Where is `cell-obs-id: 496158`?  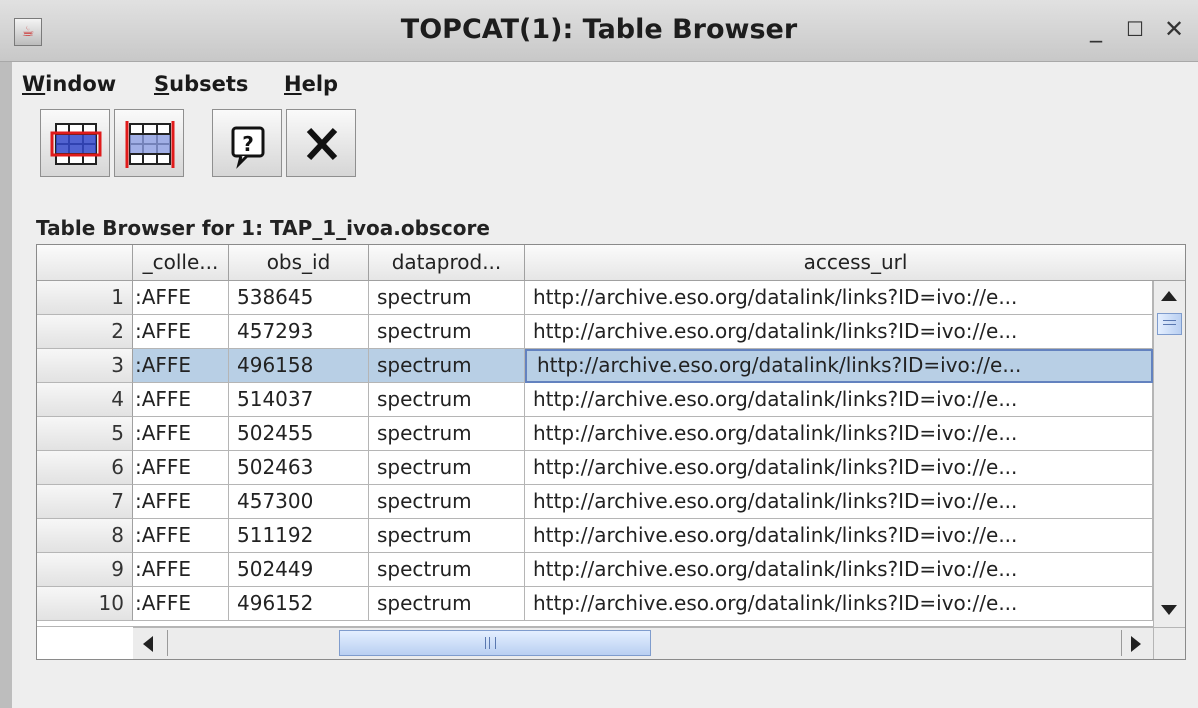 cell-obs-id: 496158 is located at coordinates (299, 366).